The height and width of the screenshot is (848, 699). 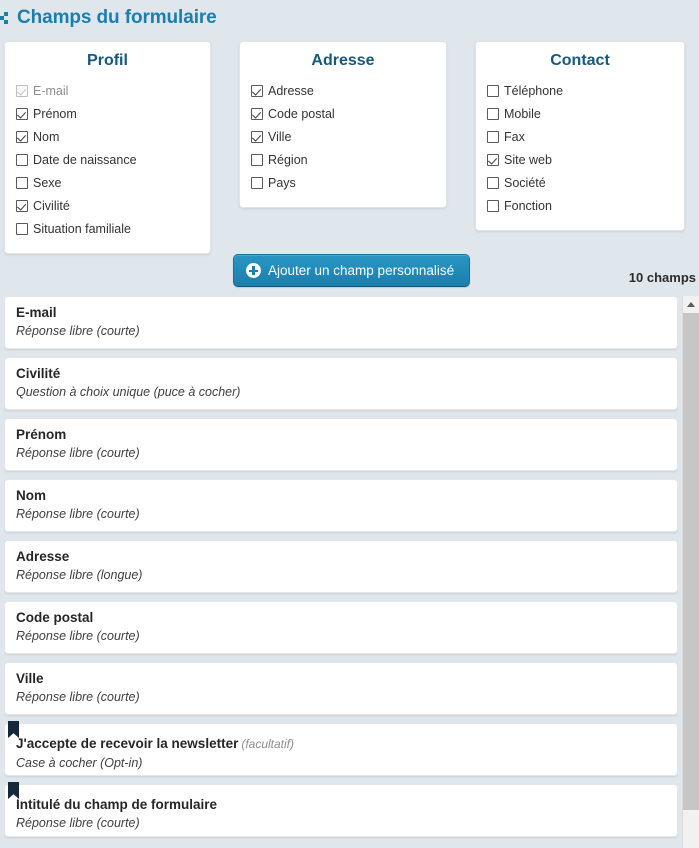 What do you see at coordinates (113, 182) in the screenshot?
I see `checkbox-row: Sexe` at bounding box center [113, 182].